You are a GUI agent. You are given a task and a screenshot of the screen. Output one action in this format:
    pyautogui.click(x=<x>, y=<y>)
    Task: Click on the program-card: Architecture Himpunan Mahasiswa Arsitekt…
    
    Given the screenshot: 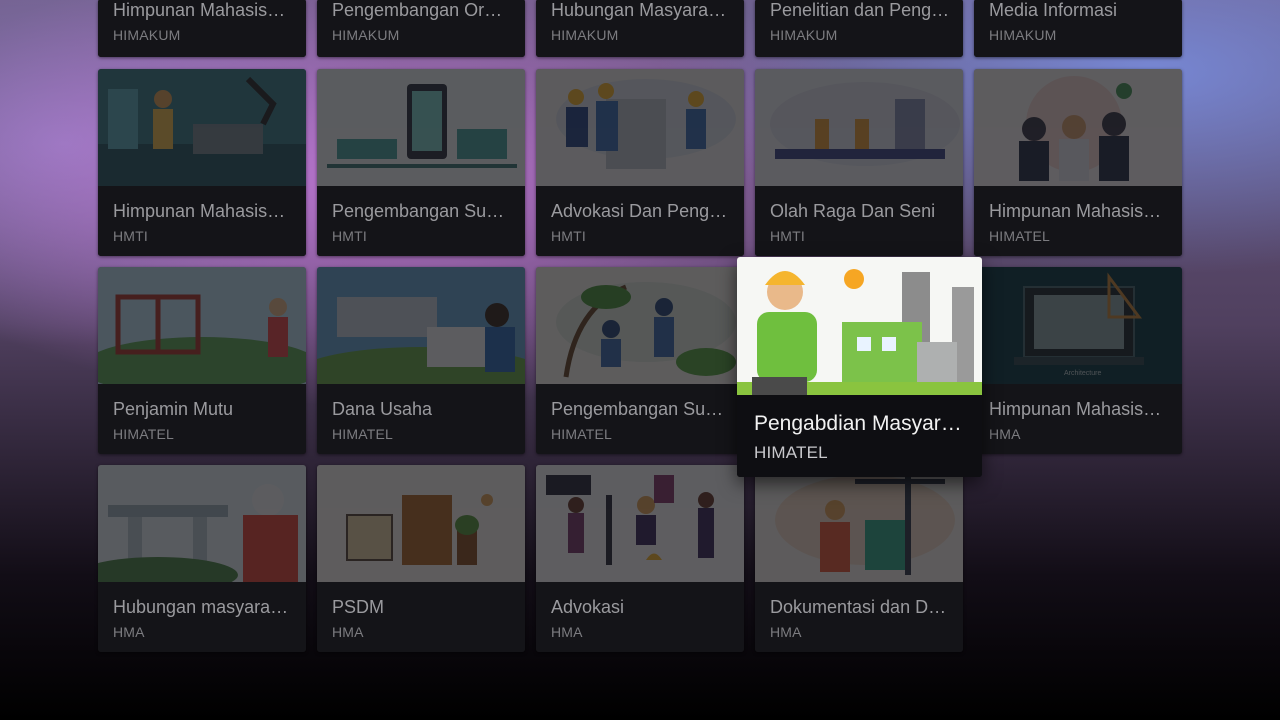 What is the action you would take?
    pyautogui.click(x=1078, y=360)
    